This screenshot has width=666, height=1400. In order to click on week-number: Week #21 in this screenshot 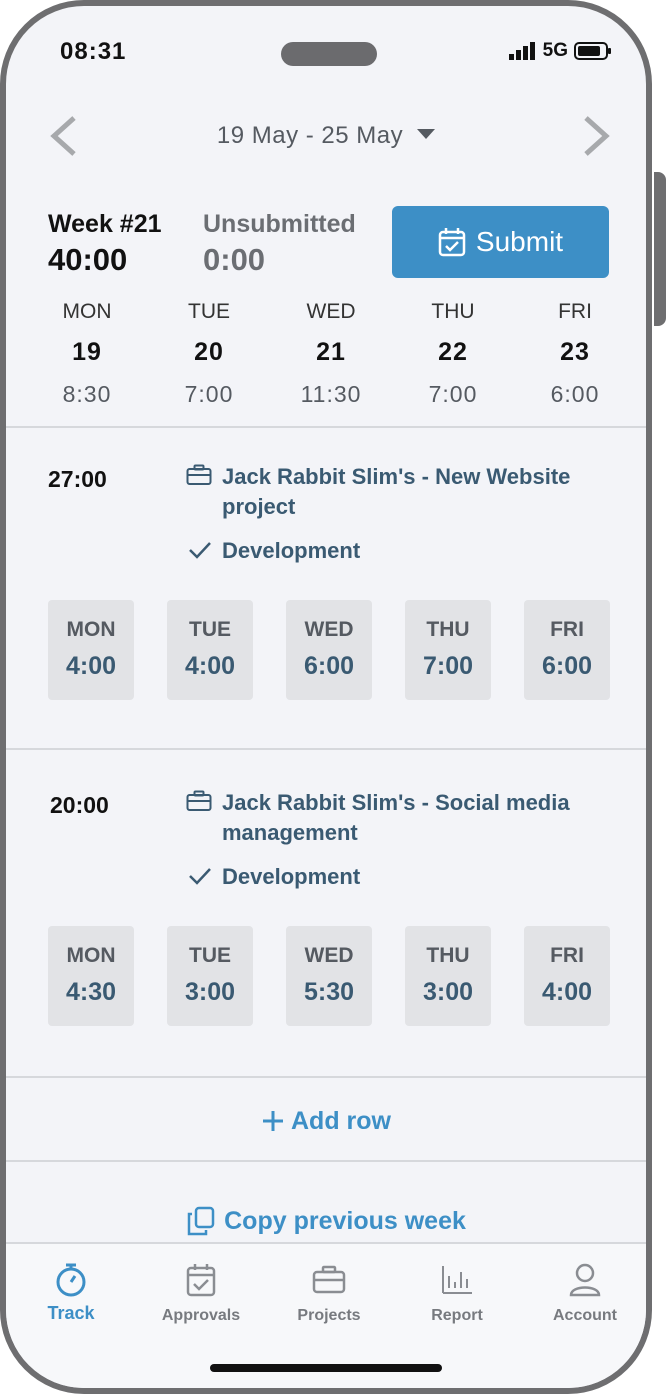, I will do `click(105, 224)`.